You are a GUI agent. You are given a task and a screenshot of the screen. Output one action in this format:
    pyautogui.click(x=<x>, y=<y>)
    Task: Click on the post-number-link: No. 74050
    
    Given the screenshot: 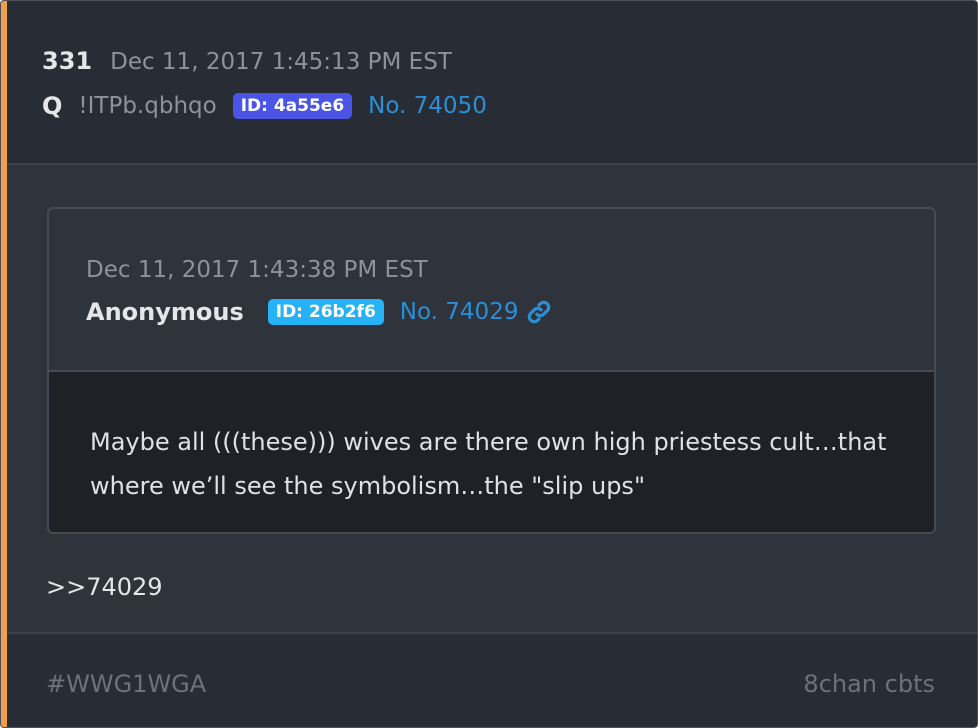 What is the action you would take?
    pyautogui.click(x=427, y=106)
    